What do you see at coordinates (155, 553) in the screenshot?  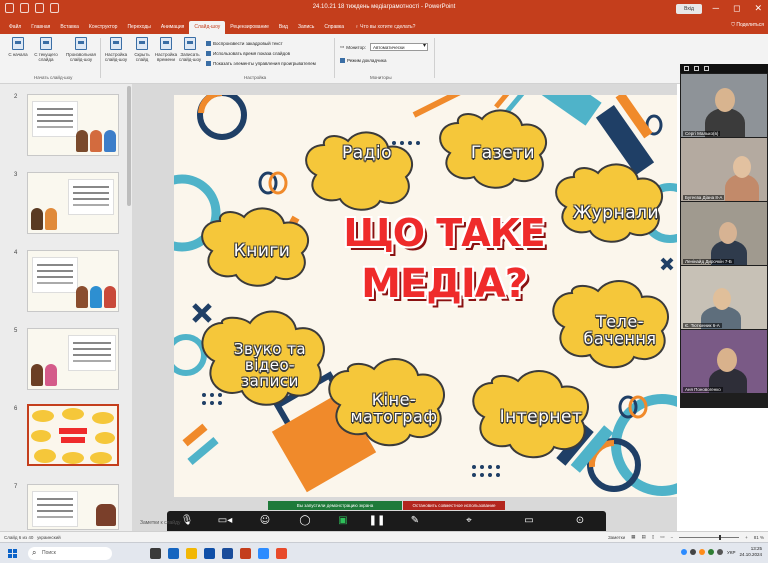 I see `task-view-icon` at bounding box center [155, 553].